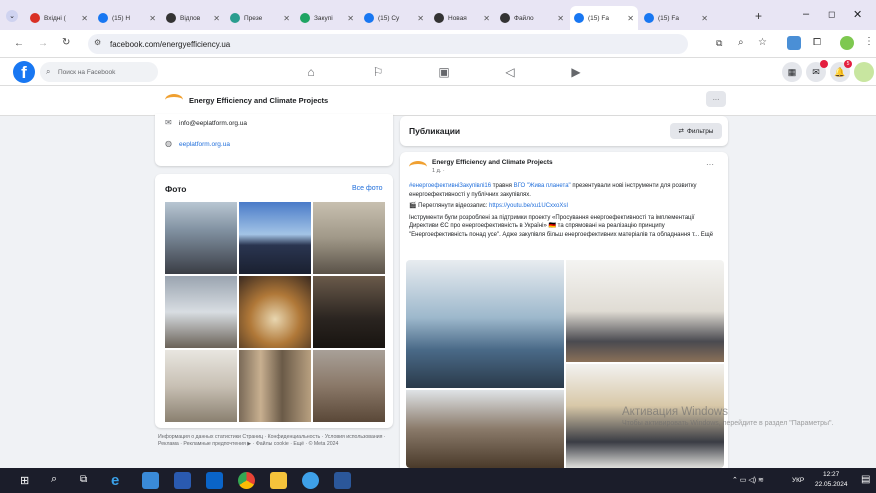 Image resolution: width=876 pixels, height=493 pixels. Describe the element at coordinates (719, 43) in the screenshot. I see `install-app-icon: ⧉` at that location.